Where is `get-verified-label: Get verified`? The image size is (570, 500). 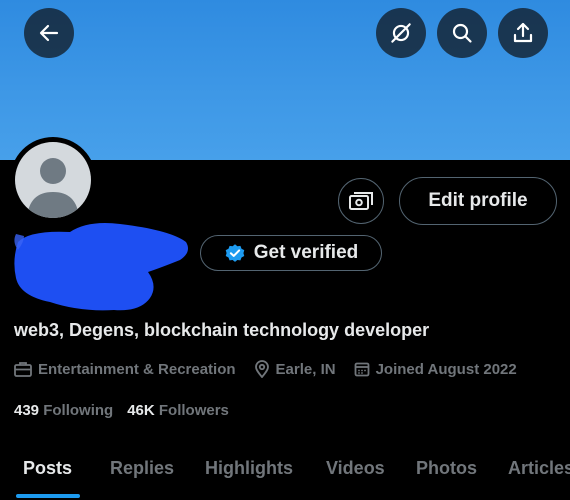 get-verified-label: Get verified is located at coordinates (306, 252).